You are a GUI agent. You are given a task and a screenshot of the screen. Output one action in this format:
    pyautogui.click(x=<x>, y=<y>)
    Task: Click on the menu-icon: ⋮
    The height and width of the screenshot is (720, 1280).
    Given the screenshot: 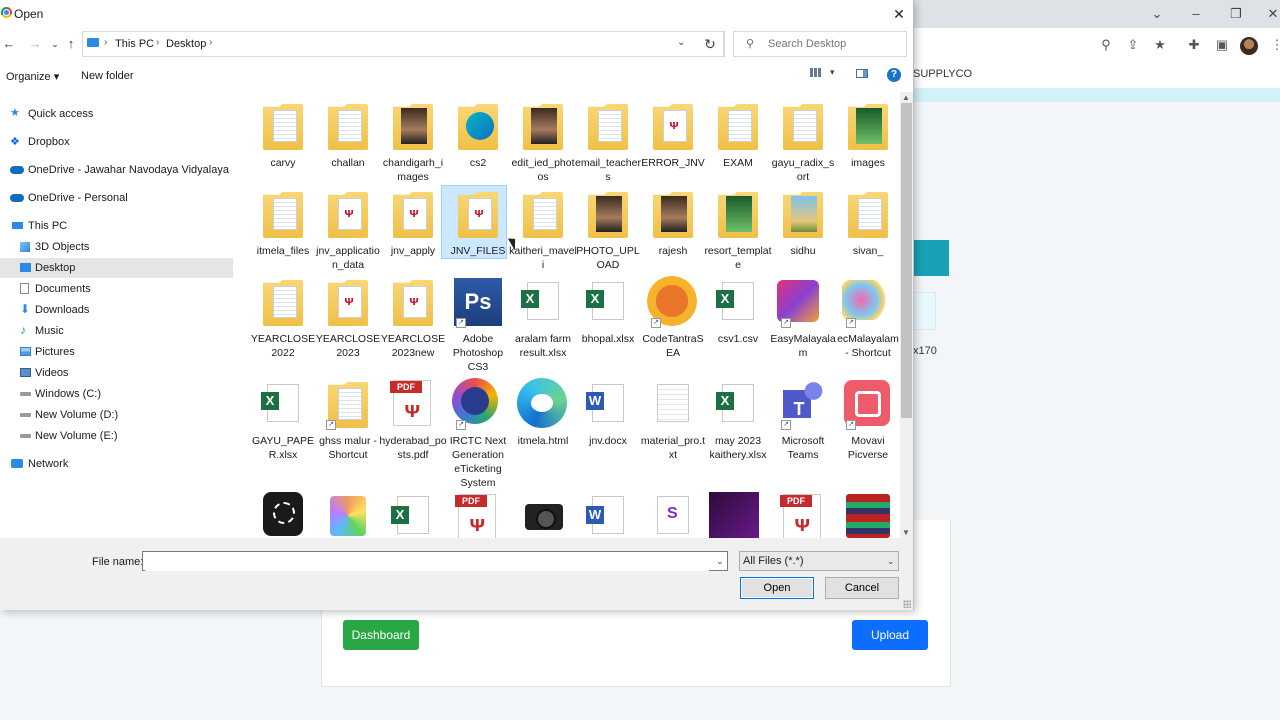 What is the action you would take?
    pyautogui.click(x=1274, y=45)
    